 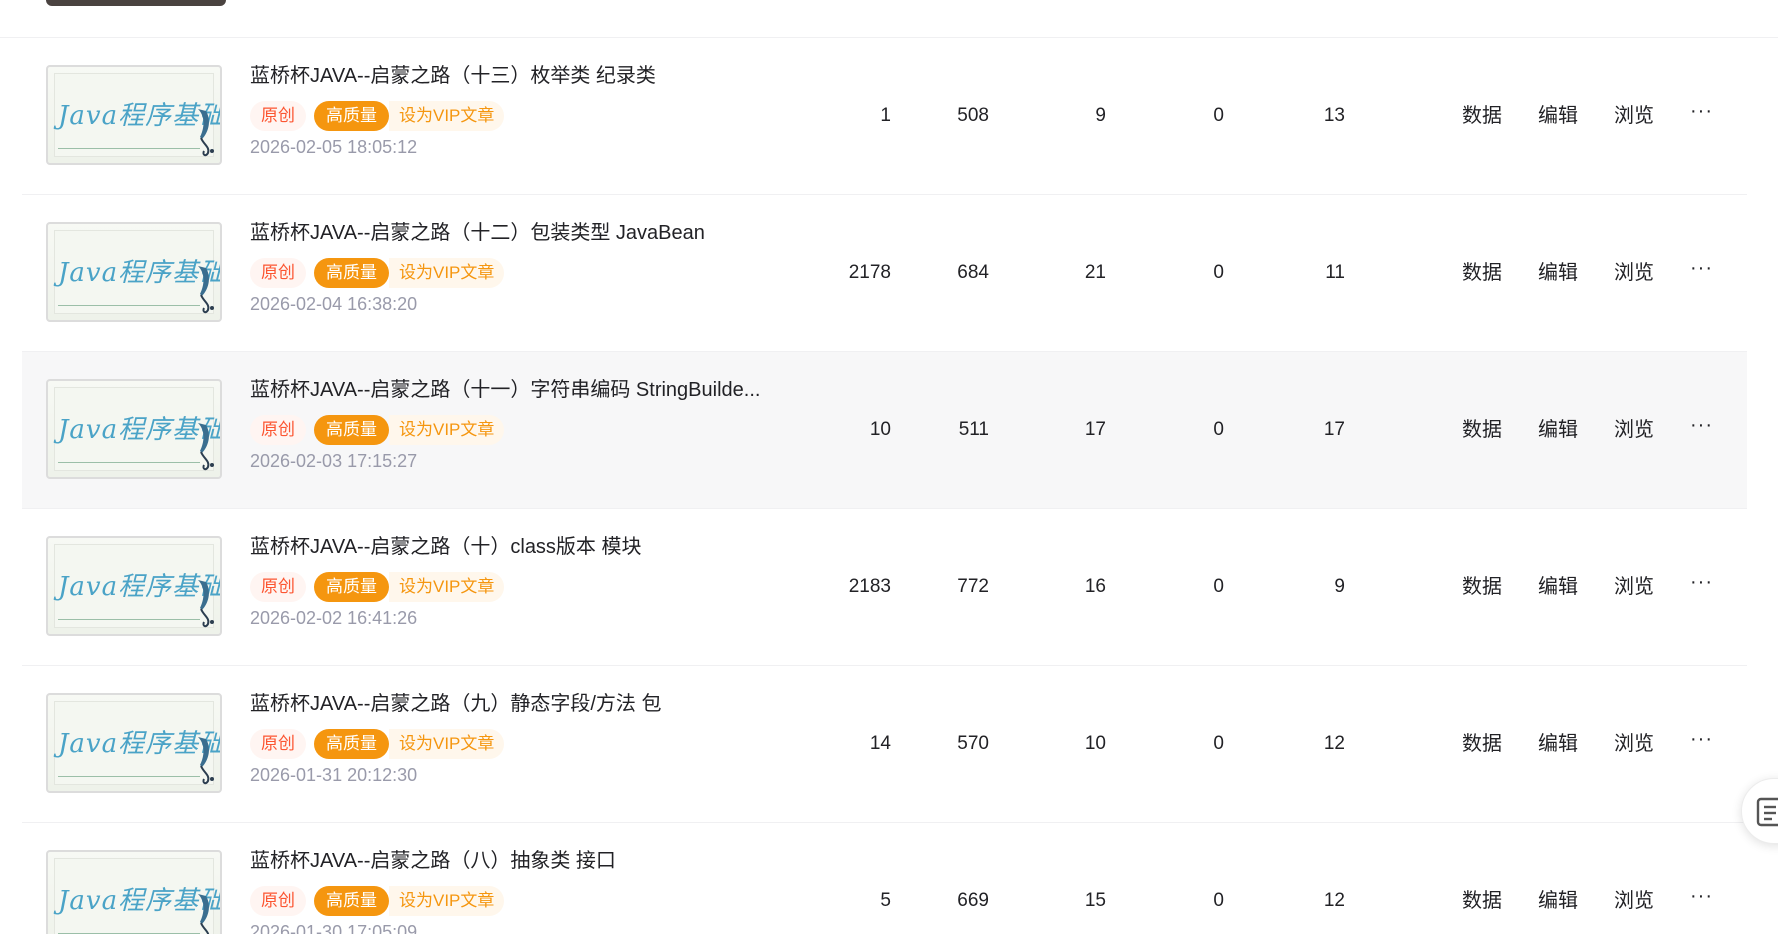 I want to click on stat-likes: 21, so click(x=1095, y=272).